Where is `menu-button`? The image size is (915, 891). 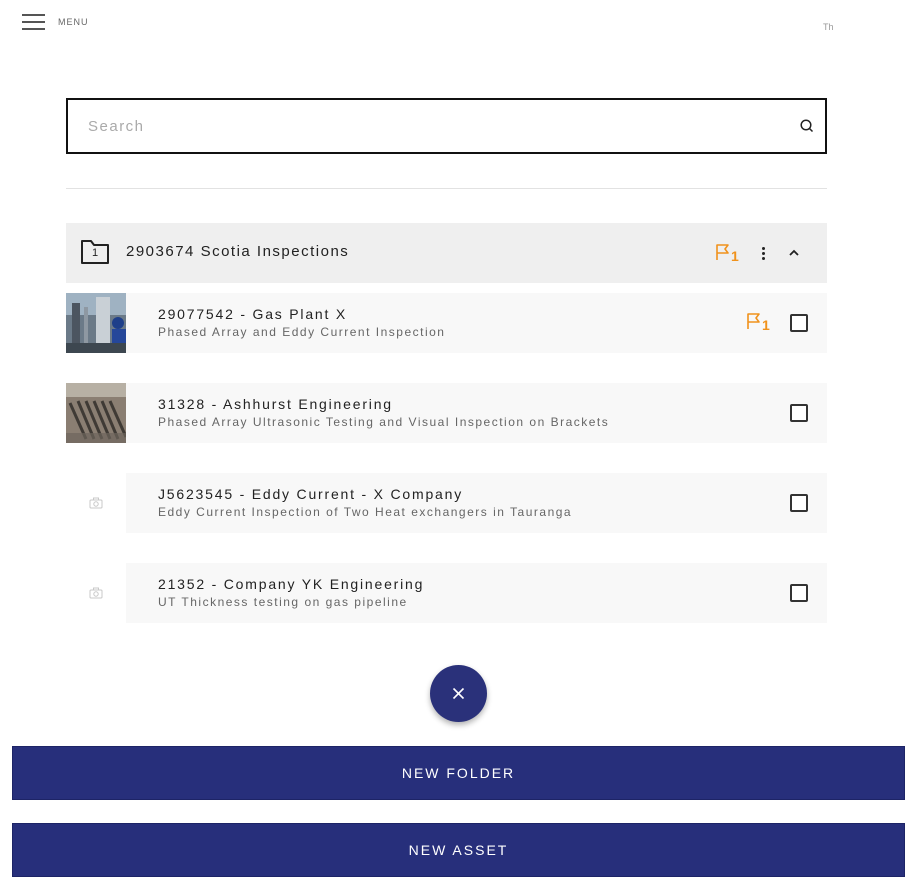 menu-button is located at coordinates (34, 22).